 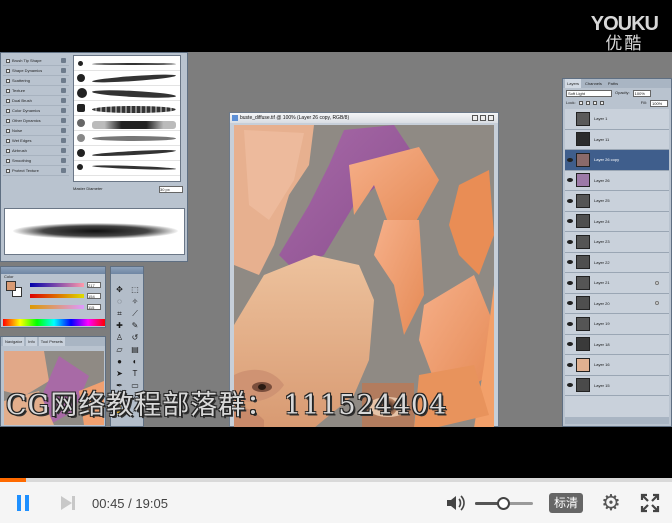 What do you see at coordinates (135, 301) in the screenshot?
I see `magic-wand-tool-icon: ✧` at bounding box center [135, 301].